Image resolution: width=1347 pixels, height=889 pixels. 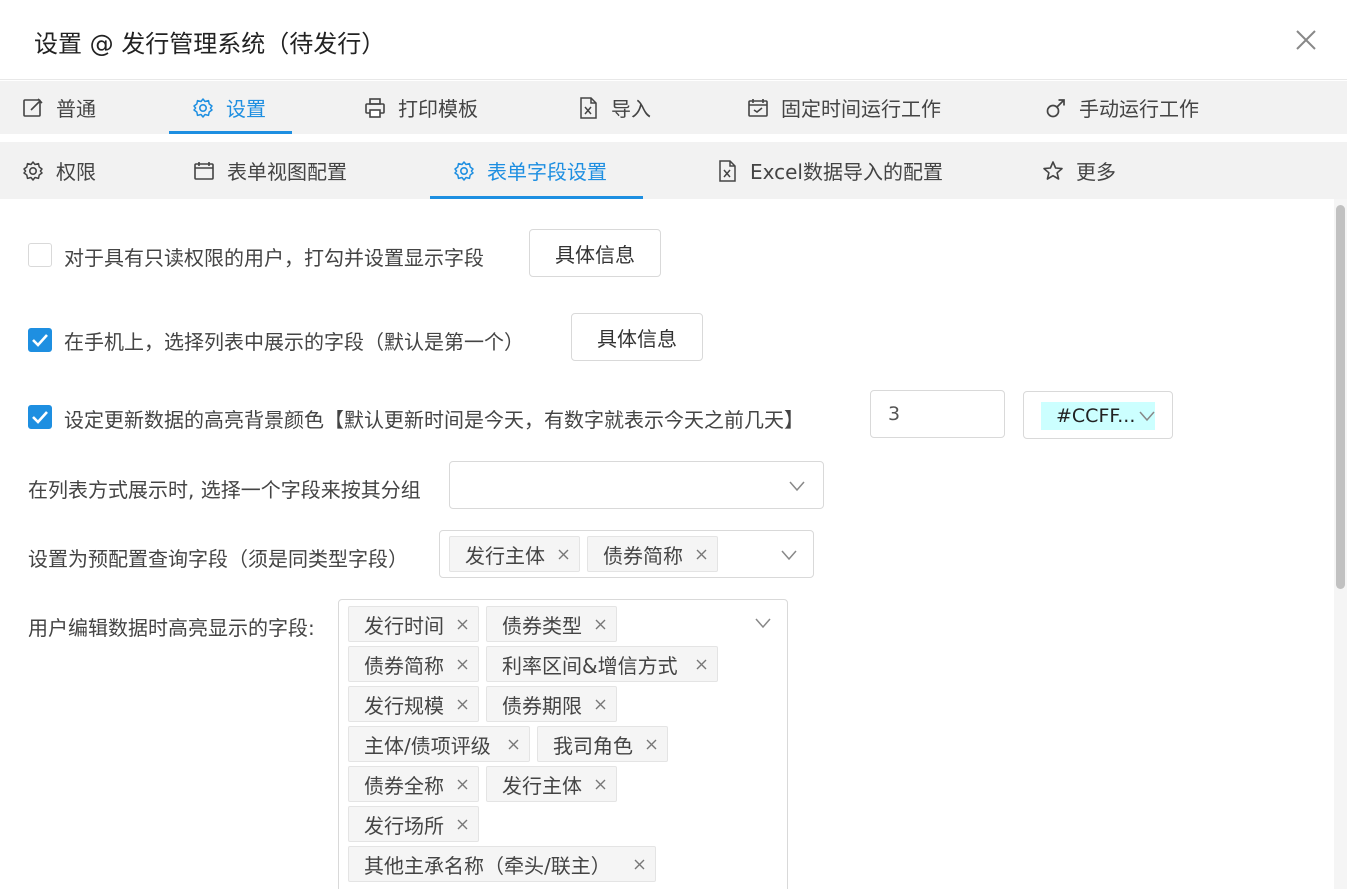 I want to click on selected-tag: 其他主承名称（牵头/联主）, so click(x=502, y=864).